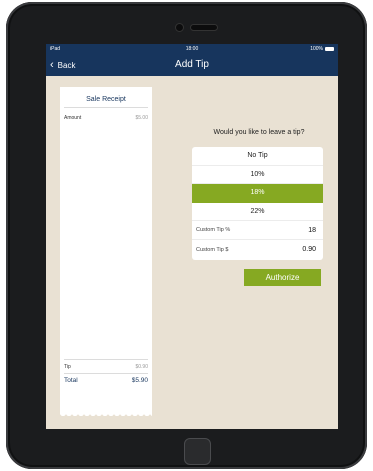 This screenshot has width=373, height=471. What do you see at coordinates (73, 118) in the screenshot?
I see `amount-label: Amount` at bounding box center [73, 118].